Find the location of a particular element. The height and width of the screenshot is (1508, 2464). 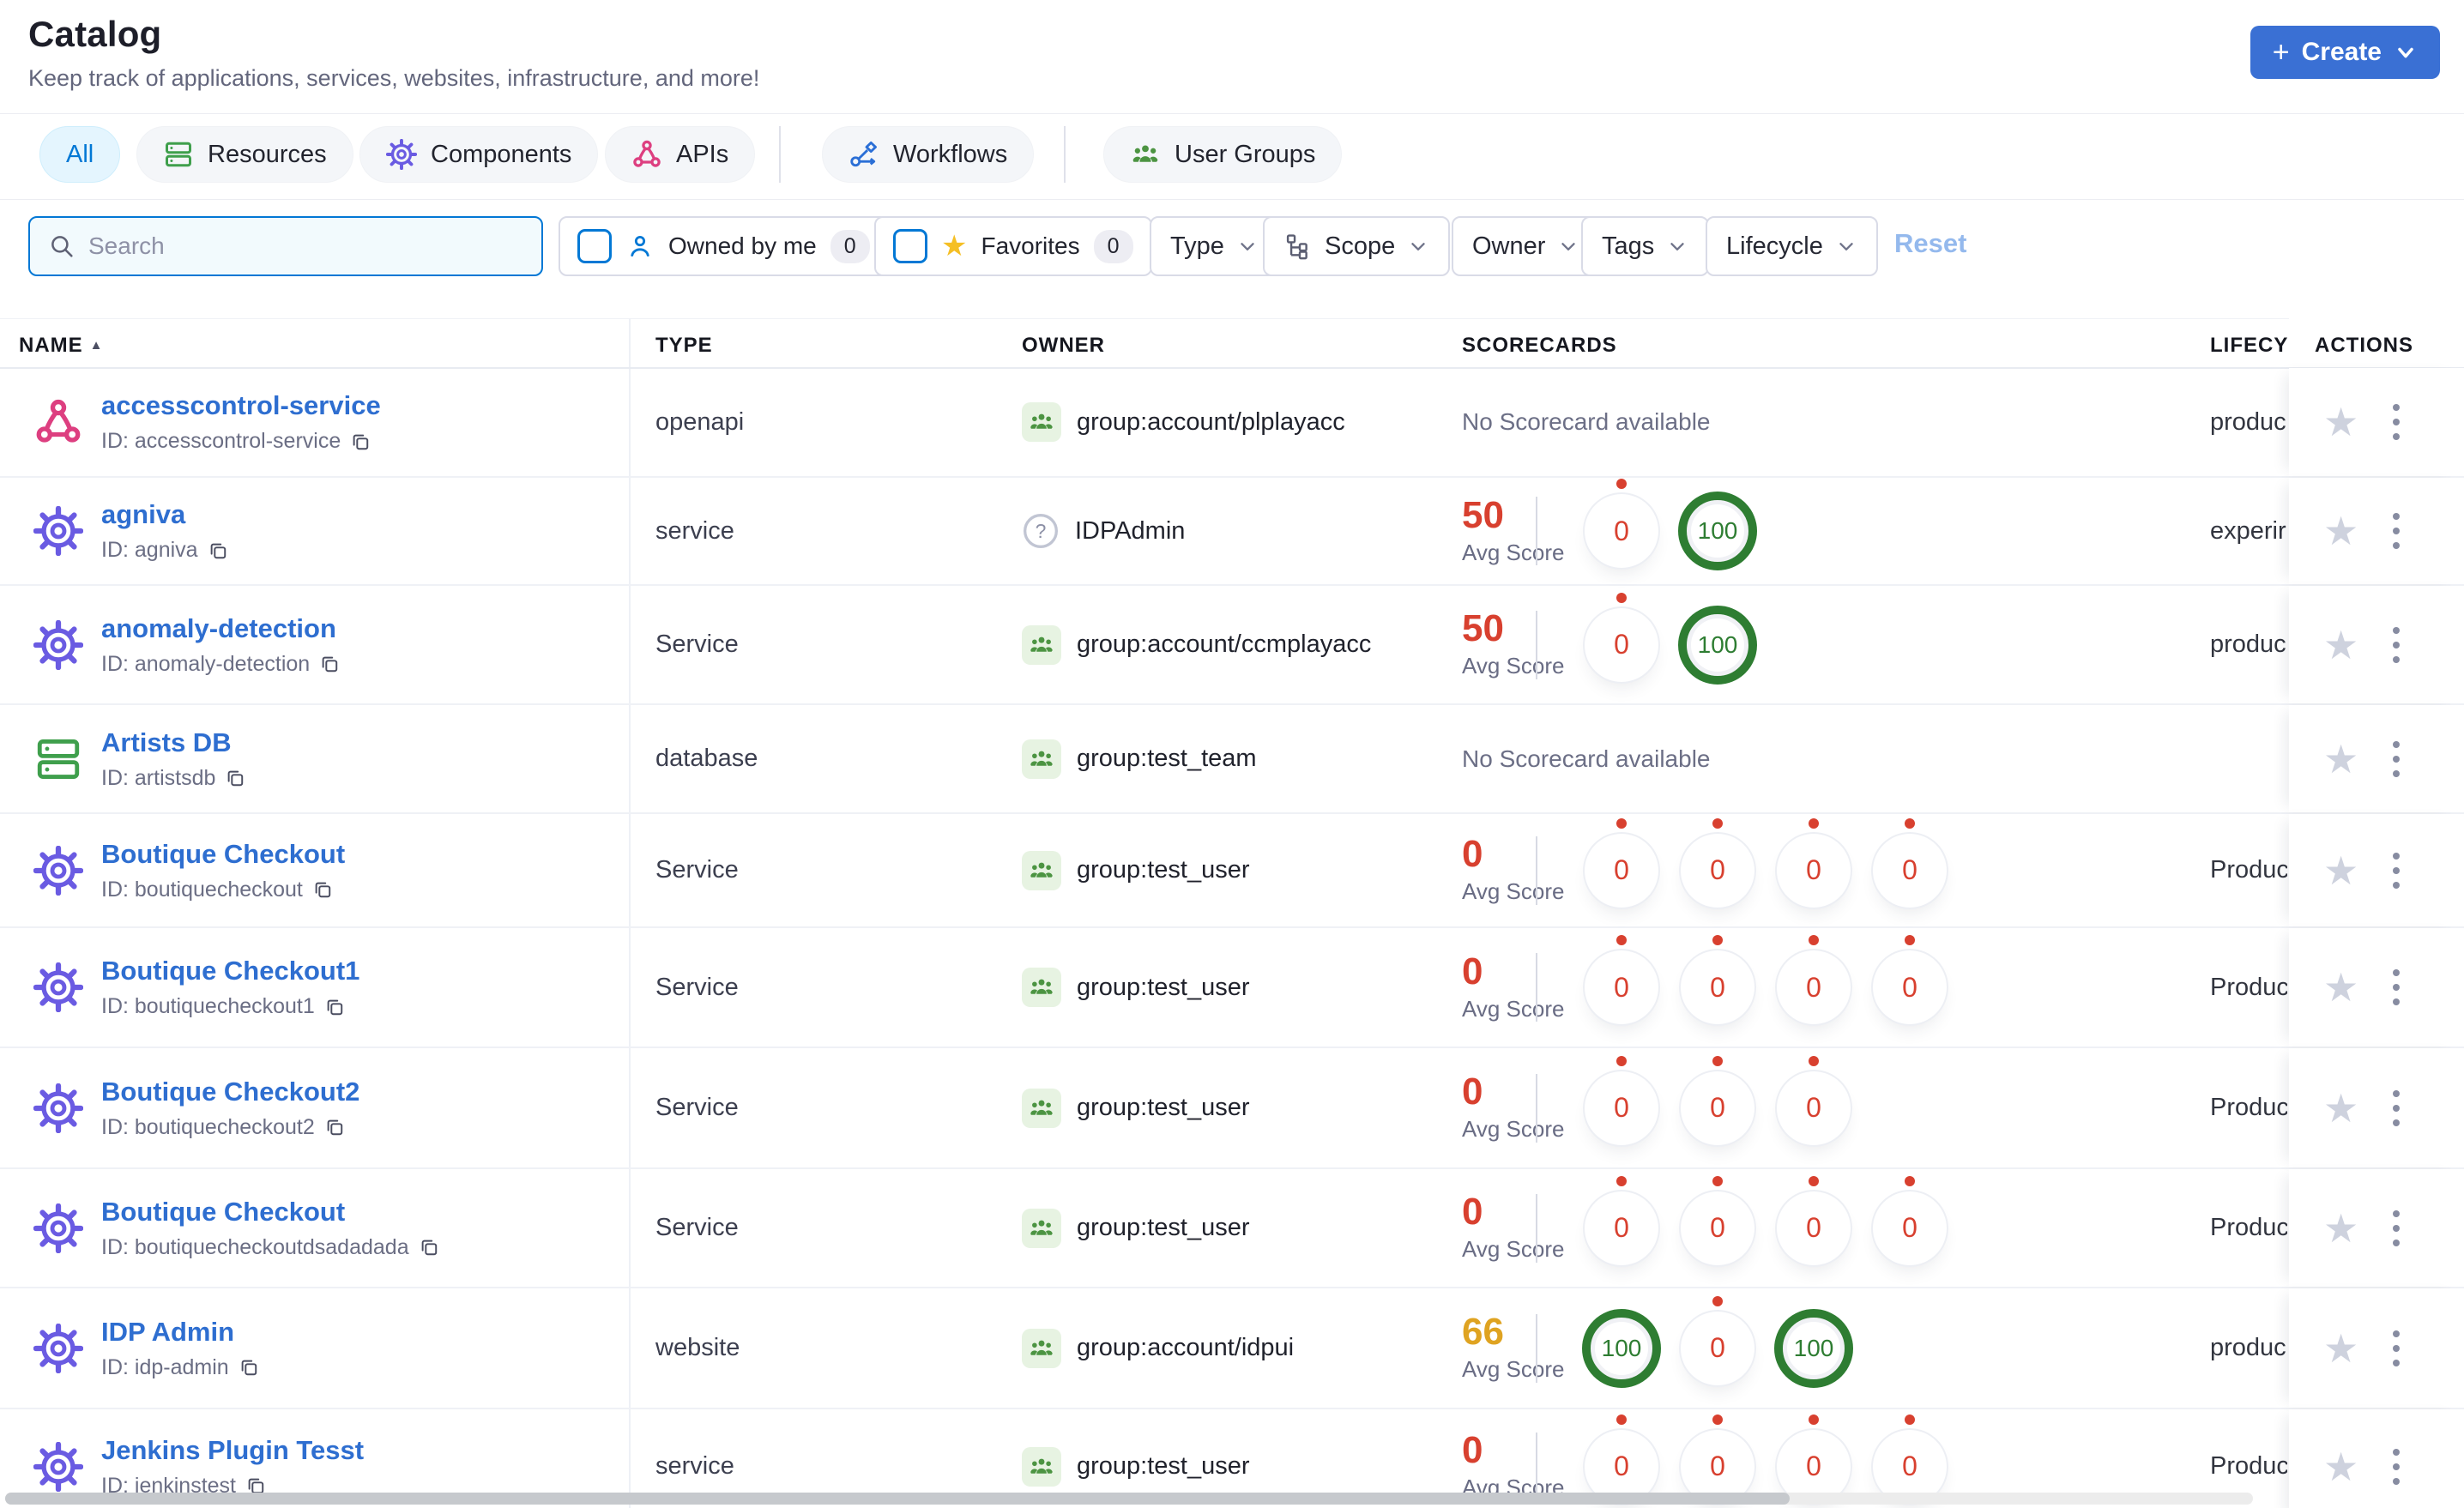

column-header-type: TYPE is located at coordinates (684, 346).